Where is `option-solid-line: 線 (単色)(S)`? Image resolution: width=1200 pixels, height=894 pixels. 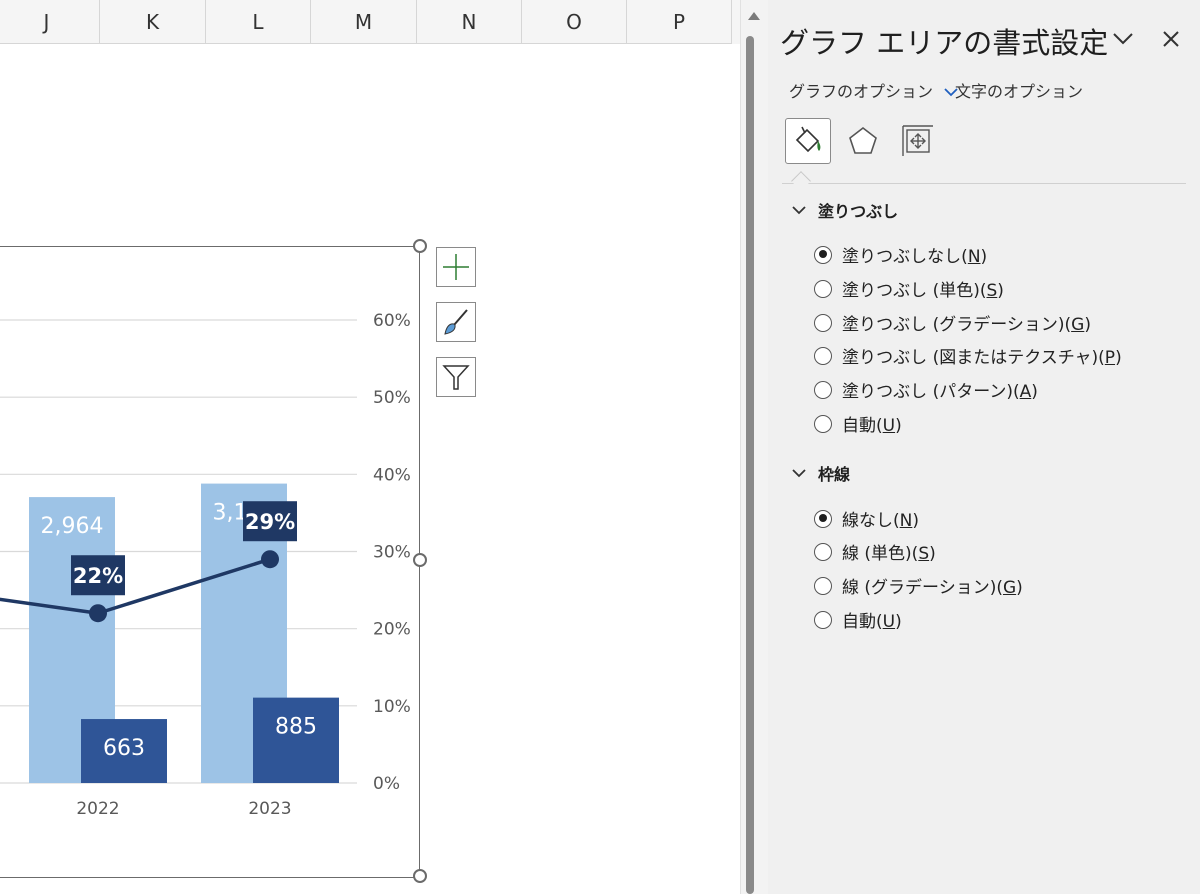 option-solid-line: 線 (単色)(S) is located at coordinates (875, 551).